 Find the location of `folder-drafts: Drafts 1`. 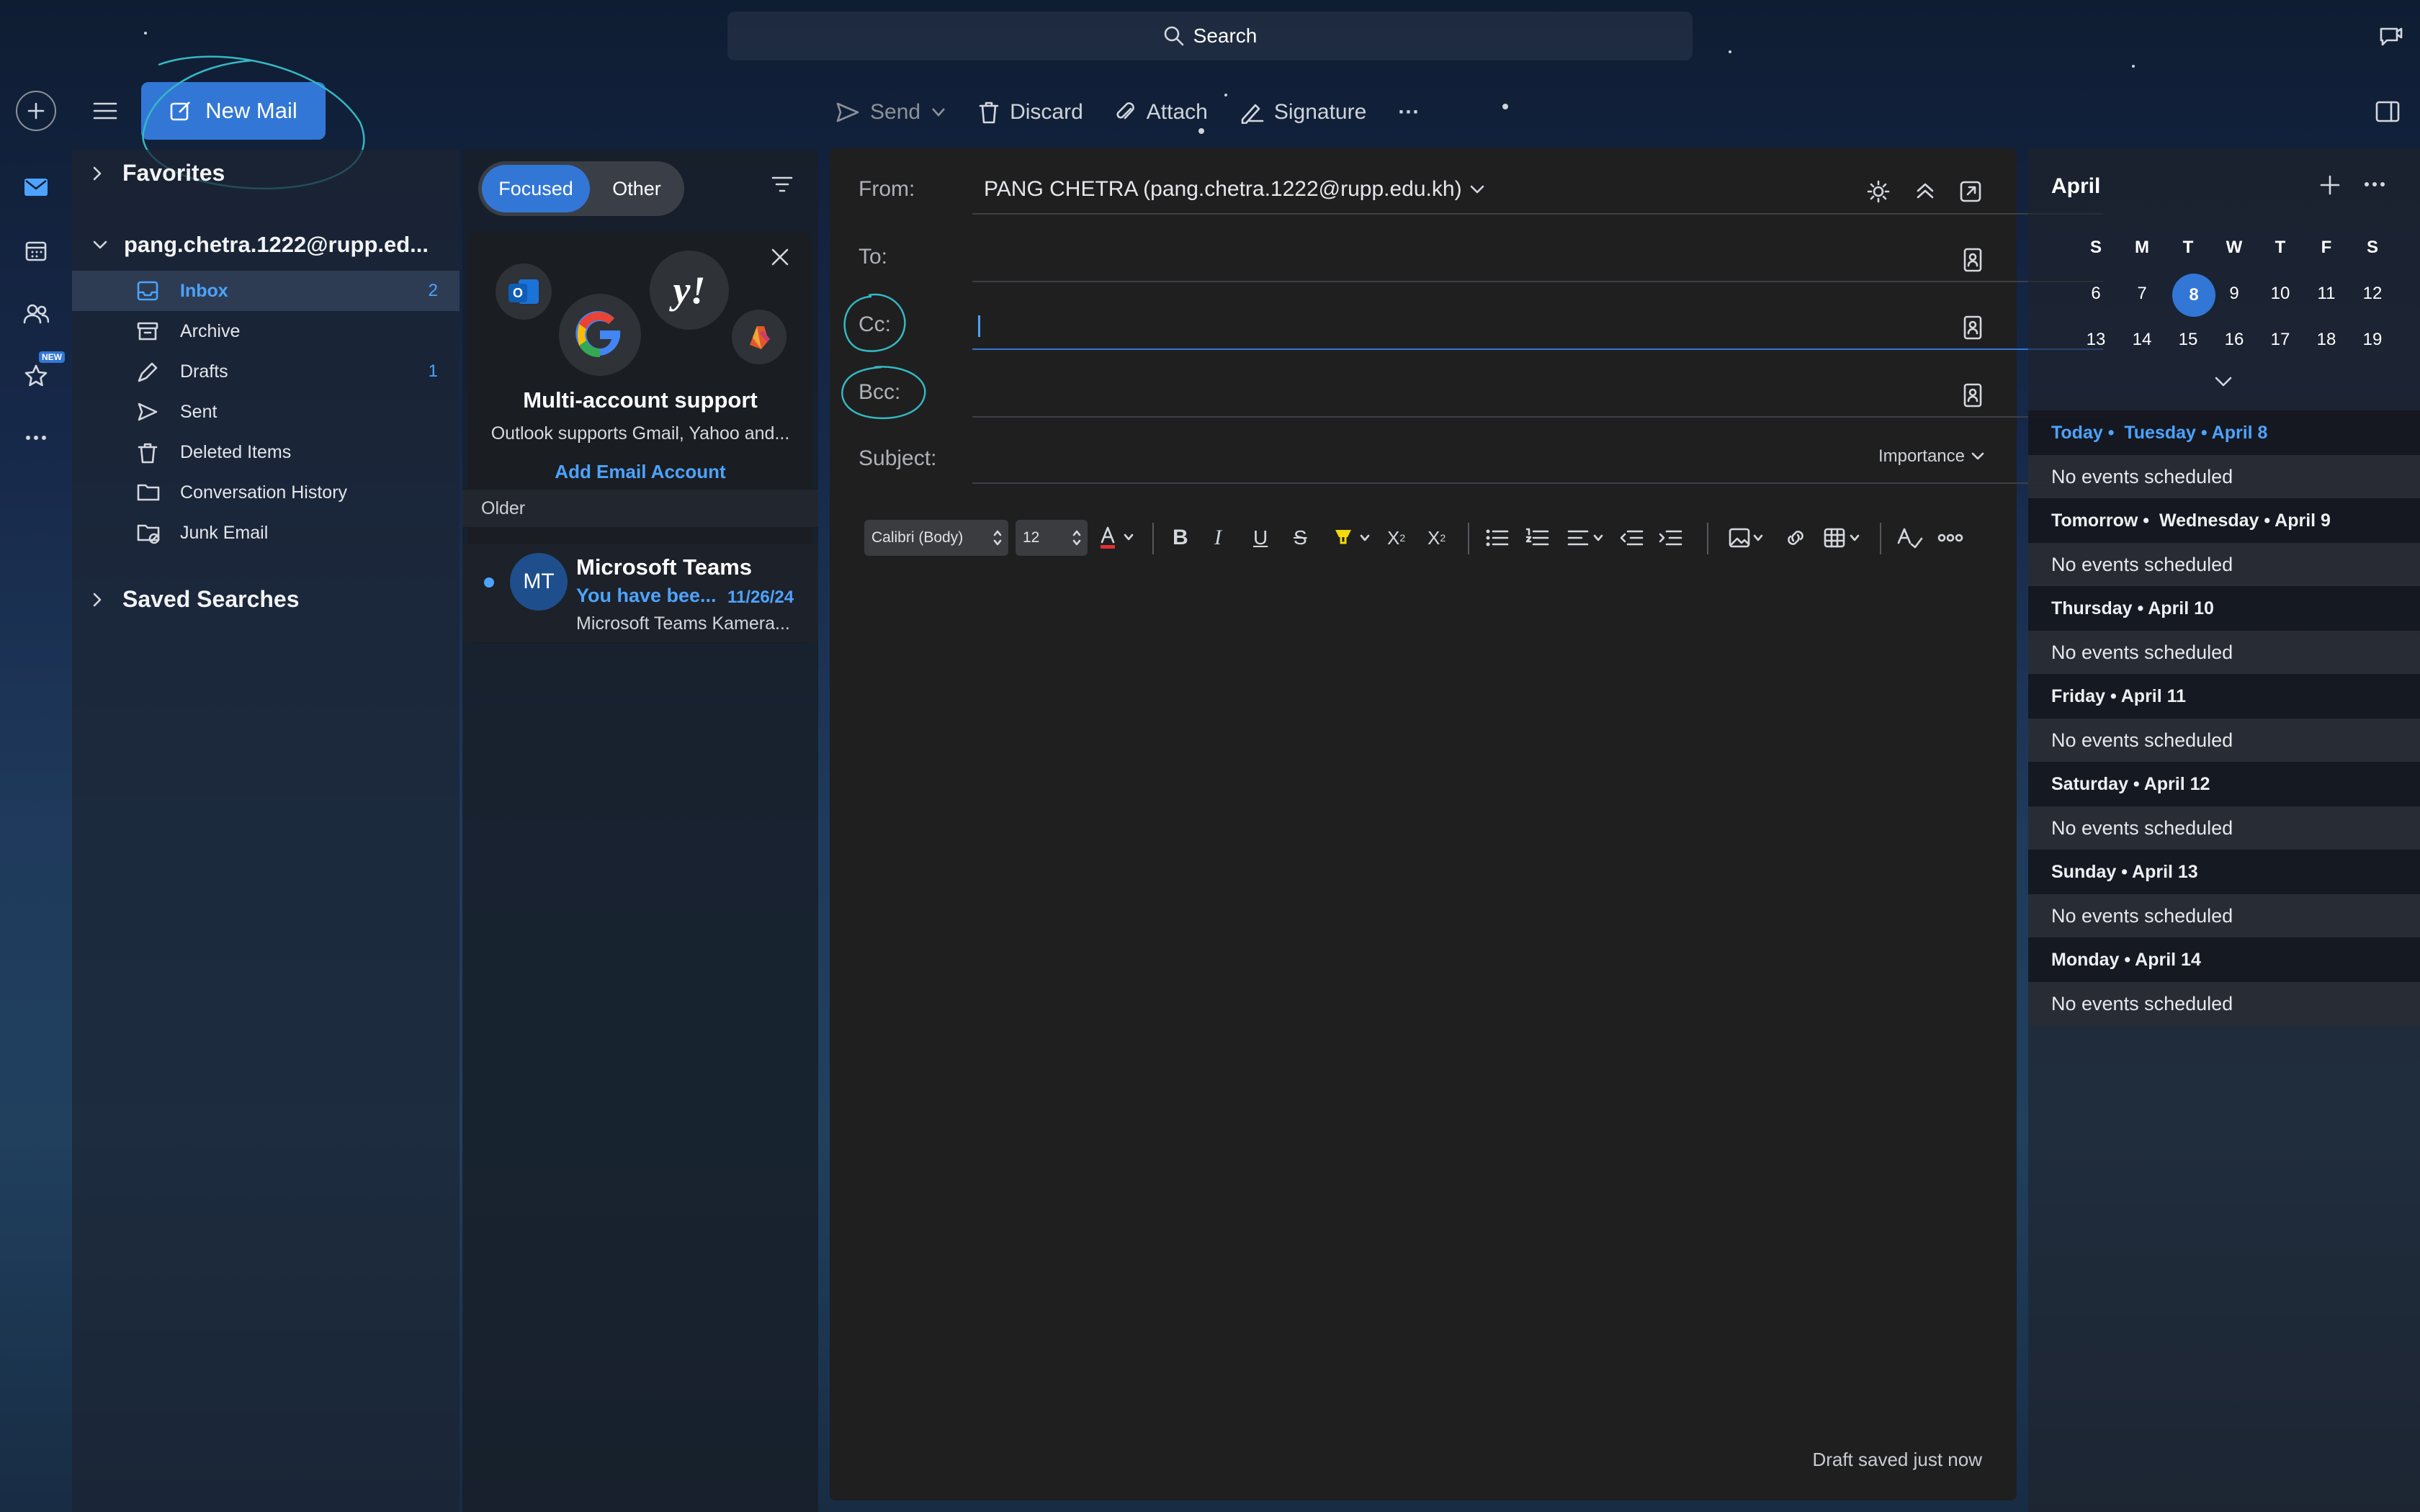

folder-drafts: Drafts 1 is located at coordinates (266, 371).